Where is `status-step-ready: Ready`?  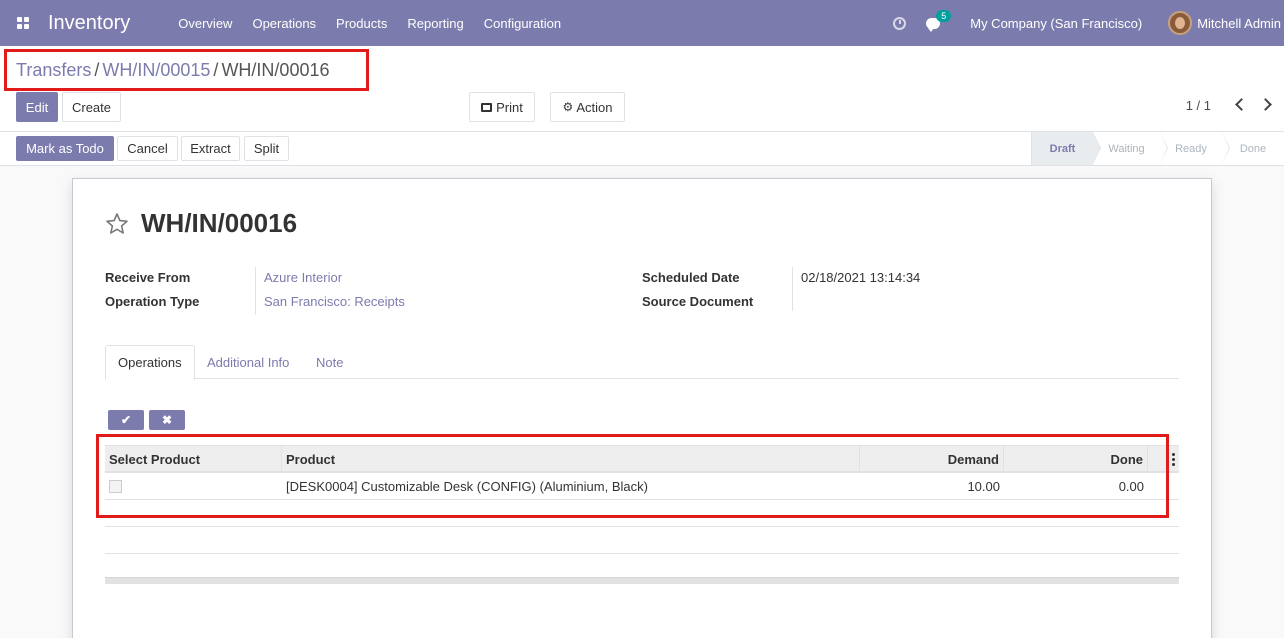 status-step-ready: Ready is located at coordinates (1195, 148).